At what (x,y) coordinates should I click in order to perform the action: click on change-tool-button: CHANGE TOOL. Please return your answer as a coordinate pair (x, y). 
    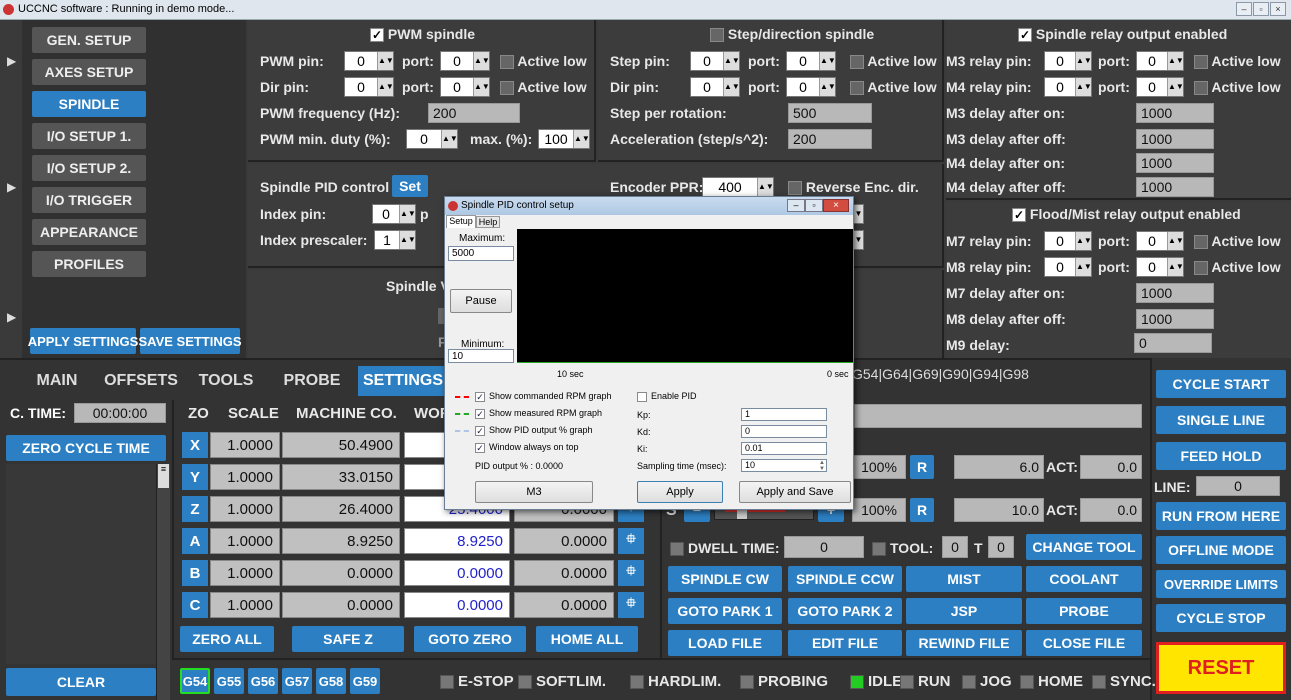
    Looking at the image, I should click on (1084, 547).